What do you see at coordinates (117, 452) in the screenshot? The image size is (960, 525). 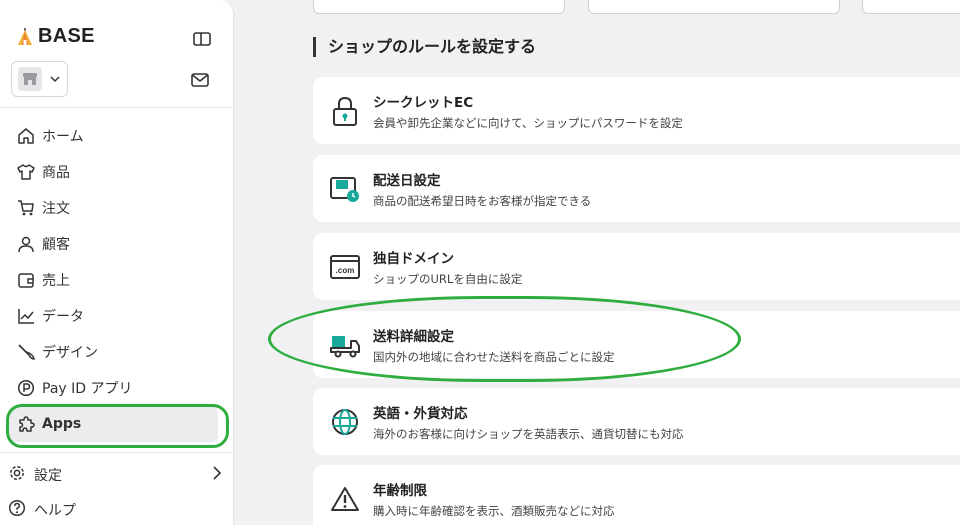 I see `sidebar-divider-bottom` at bounding box center [117, 452].